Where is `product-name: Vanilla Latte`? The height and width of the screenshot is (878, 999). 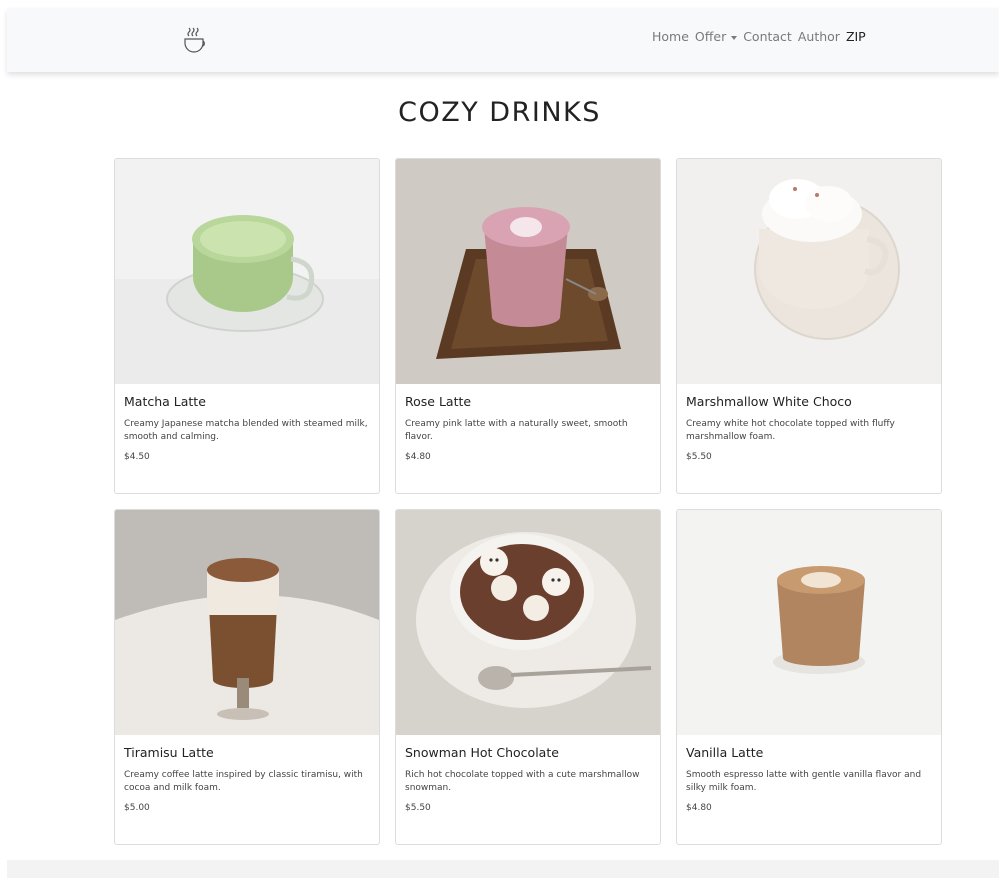 product-name: Vanilla Latte is located at coordinates (725, 752).